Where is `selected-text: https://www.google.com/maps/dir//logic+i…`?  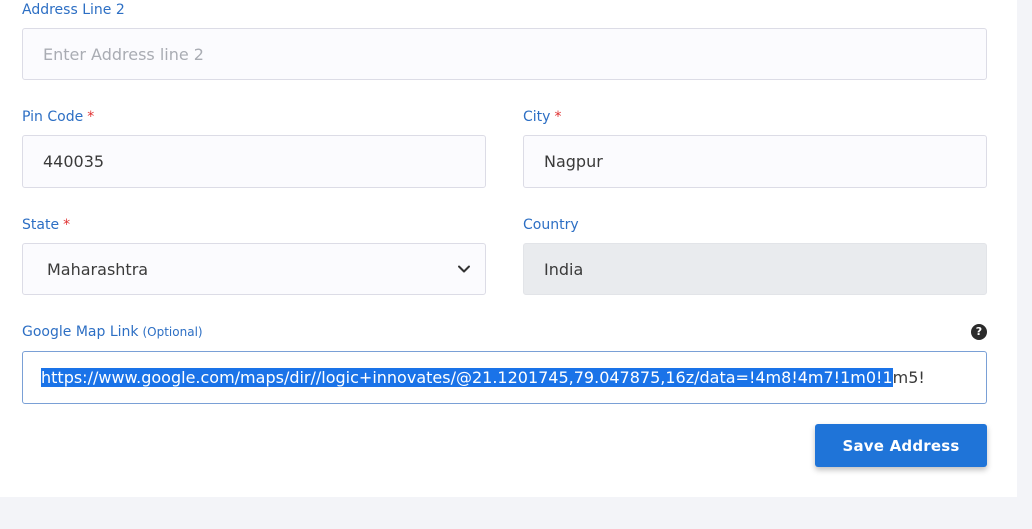 selected-text: https://www.google.com/maps/dir//logic+i… is located at coordinates (467, 377).